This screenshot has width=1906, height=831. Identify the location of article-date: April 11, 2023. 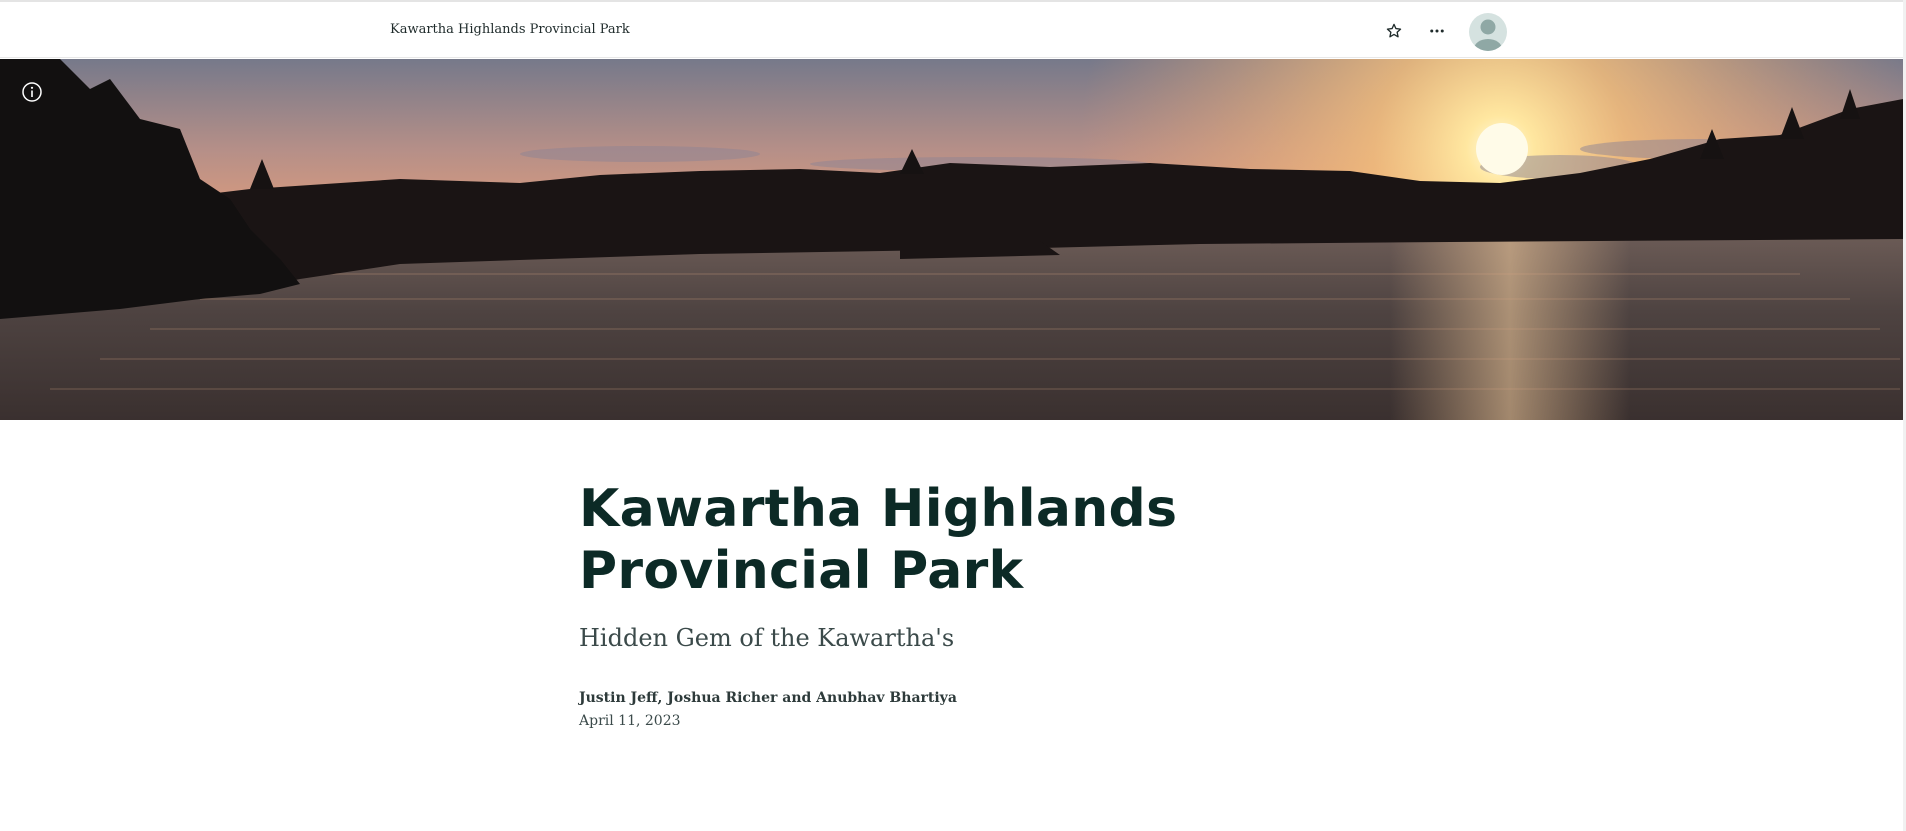
(630, 721).